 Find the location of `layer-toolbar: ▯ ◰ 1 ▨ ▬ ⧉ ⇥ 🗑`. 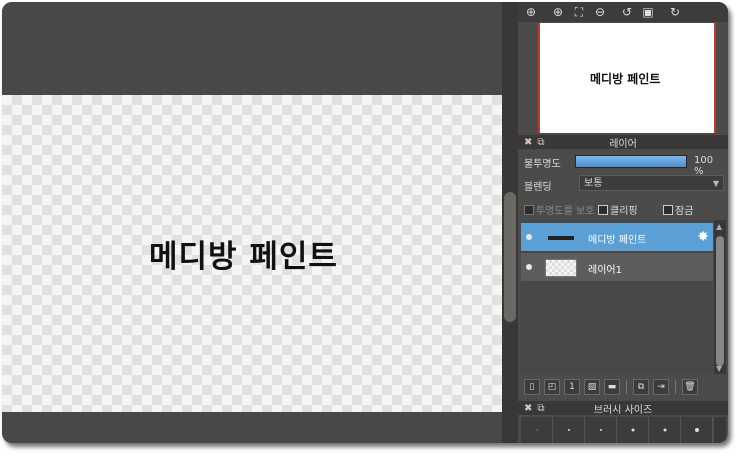

layer-toolbar: ▯ ◰ 1 ▨ ▬ ⧉ ⇥ 🗑 is located at coordinates (624, 387).